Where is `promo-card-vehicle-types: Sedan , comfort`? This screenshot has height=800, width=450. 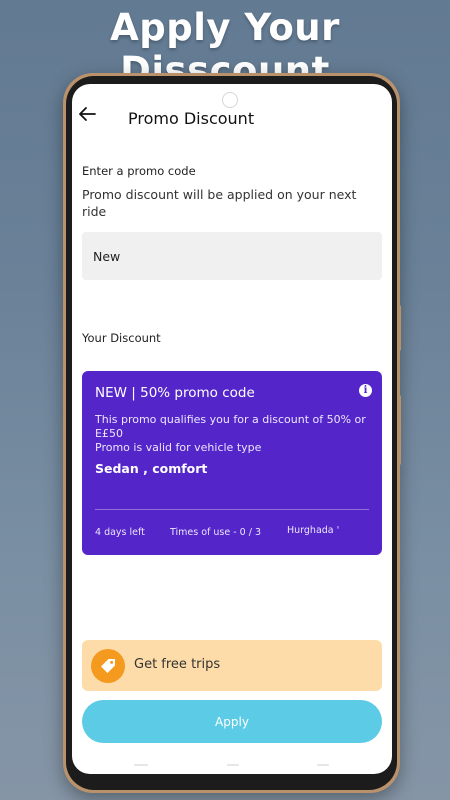
promo-card-vehicle-types: Sedan , comfort is located at coordinates (151, 468).